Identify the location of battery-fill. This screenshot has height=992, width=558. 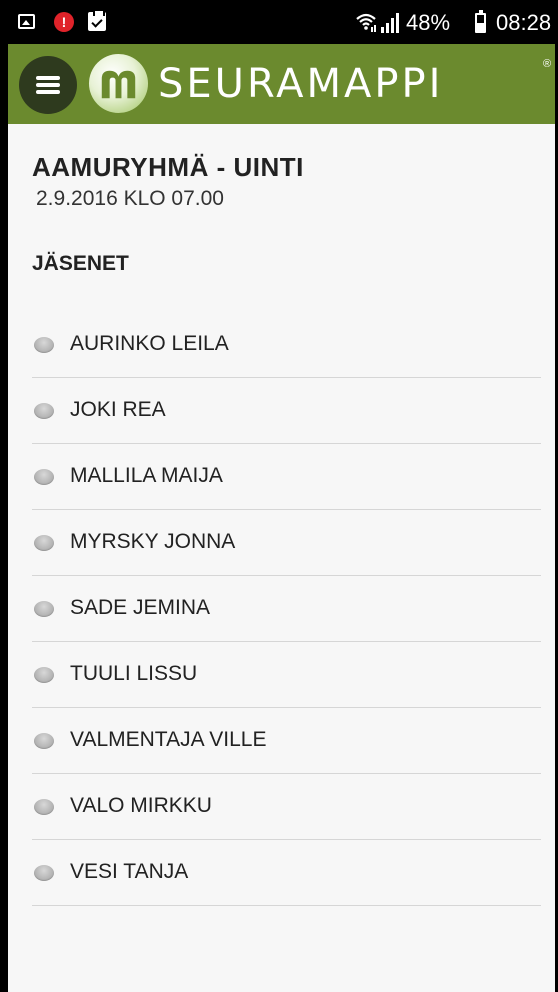
(480, 27).